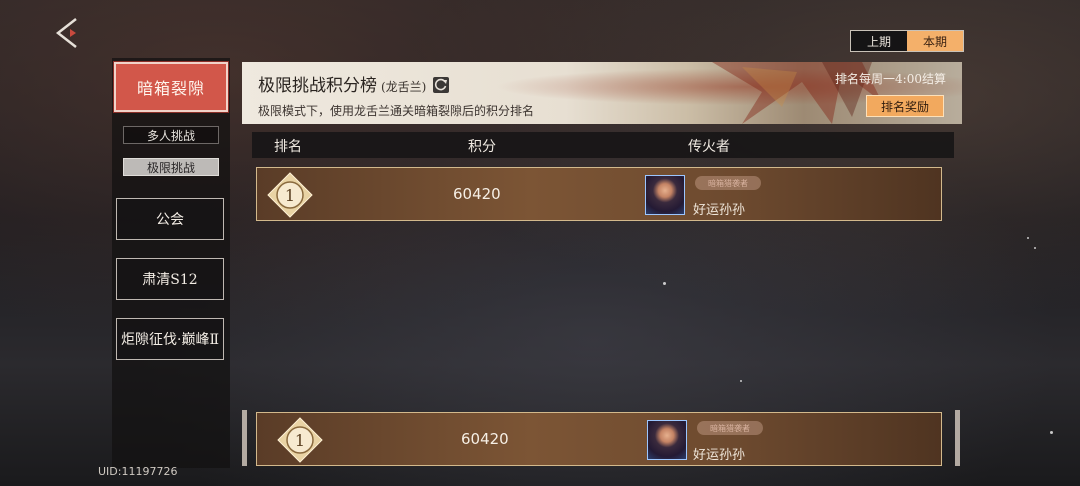 Image resolution: width=1080 pixels, height=486 pixels. I want to click on character-name: (龙舌兰), so click(404, 87).